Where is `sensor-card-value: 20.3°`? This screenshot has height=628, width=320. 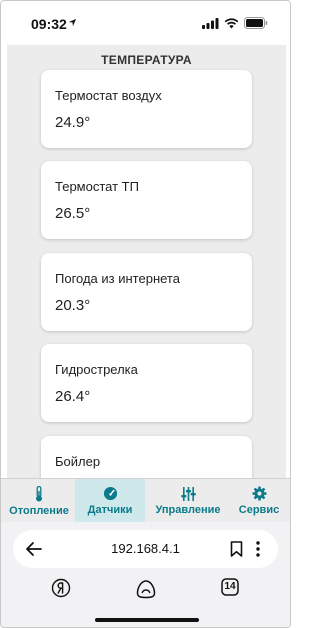
sensor-card-value: 20.3° is located at coordinates (73, 305).